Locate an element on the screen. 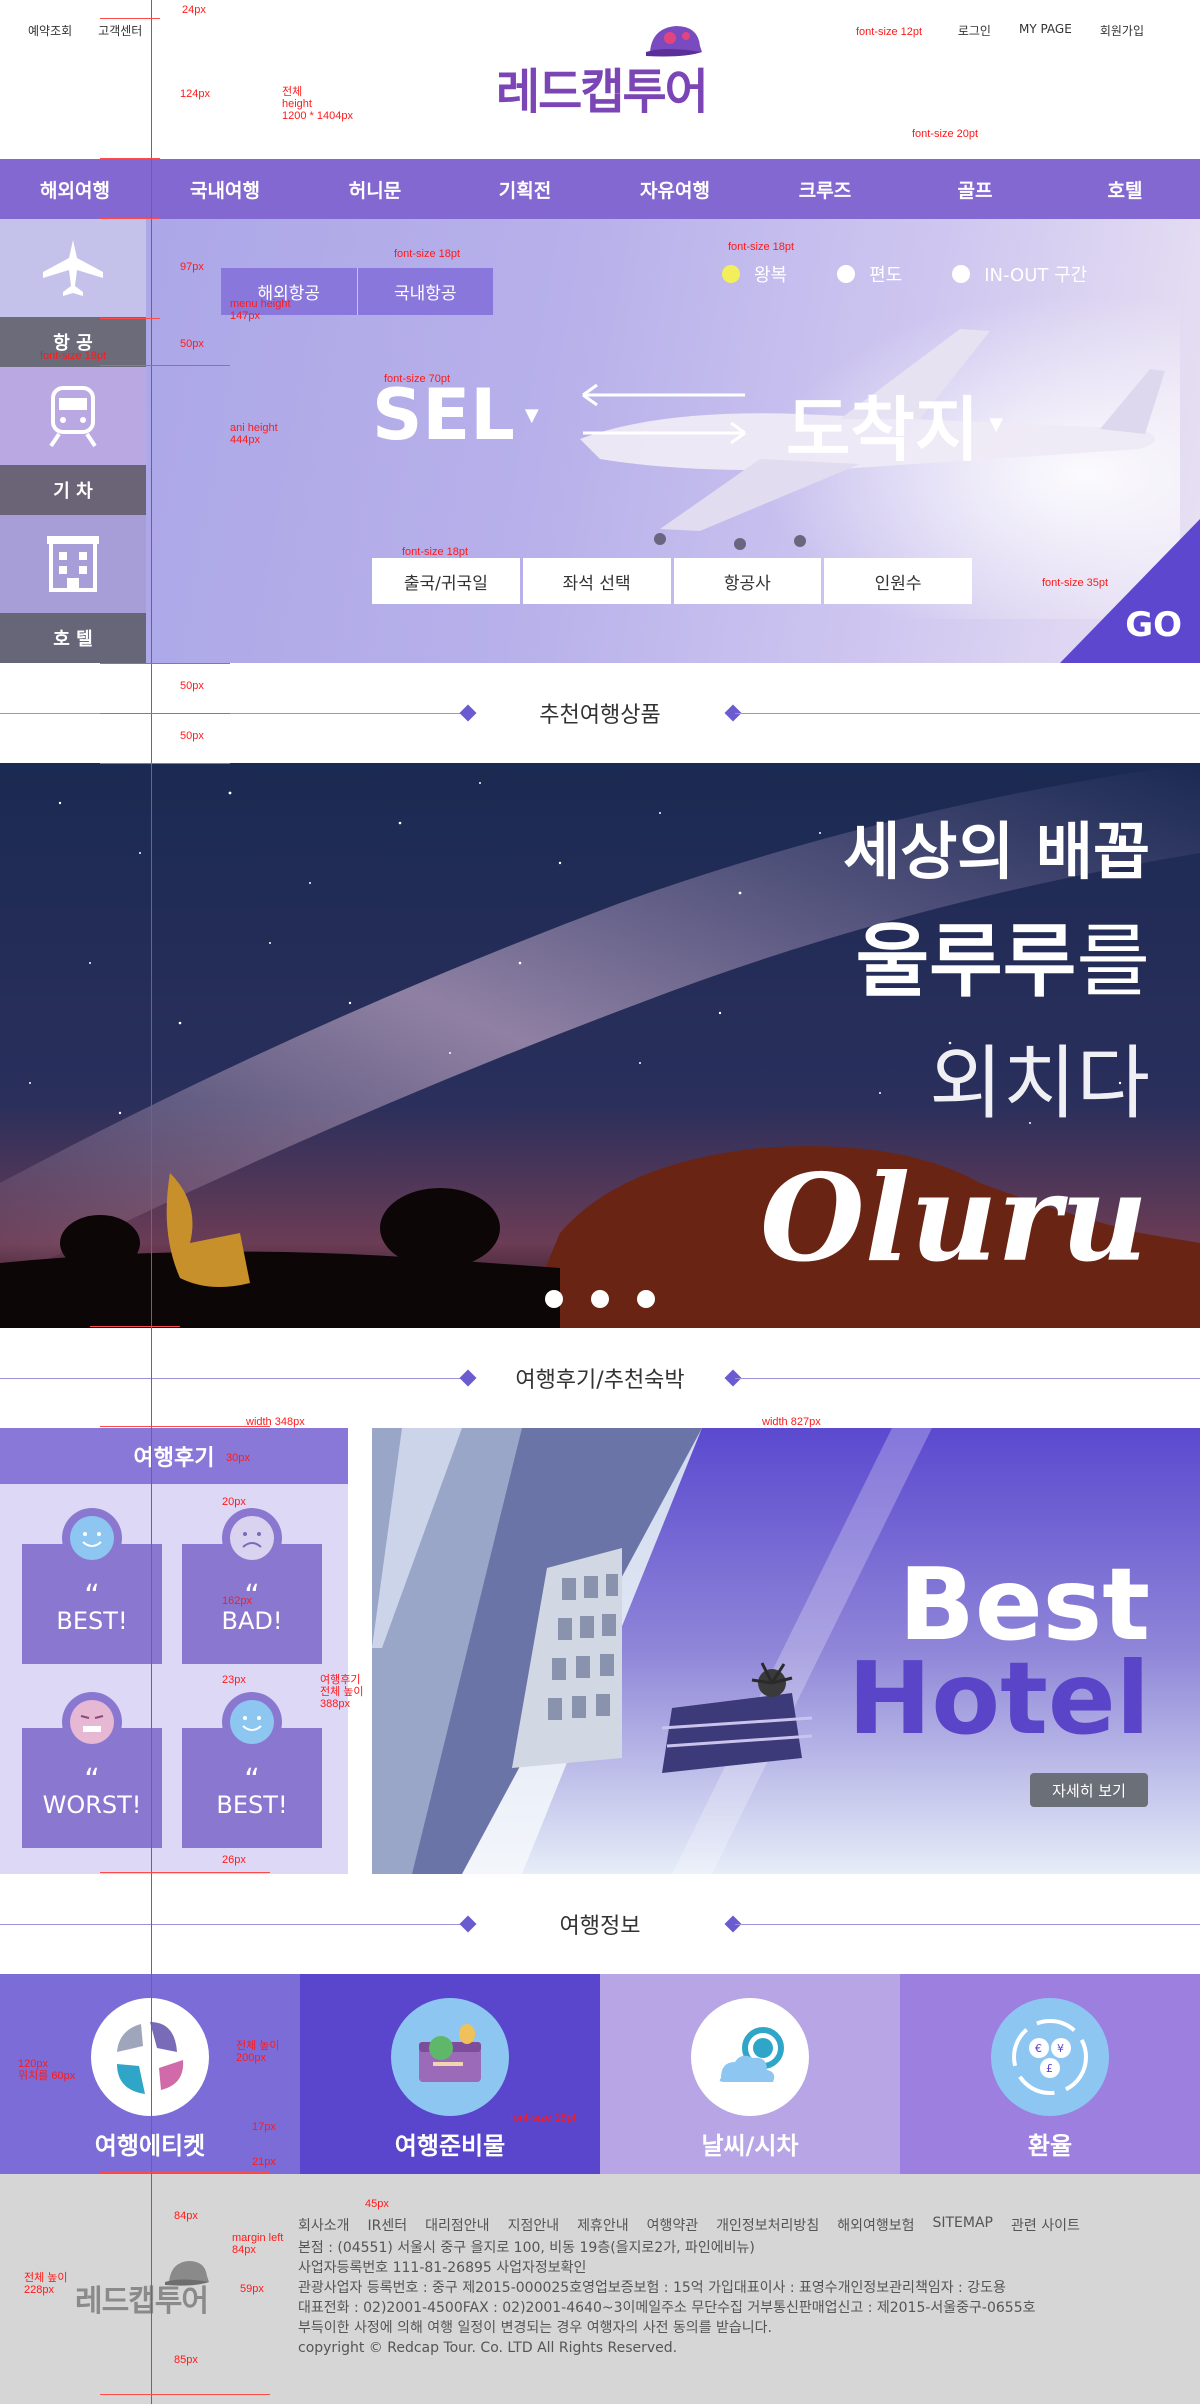 This screenshot has width=1200, height=2404. annotation-label: 30px is located at coordinates (238, 1458).